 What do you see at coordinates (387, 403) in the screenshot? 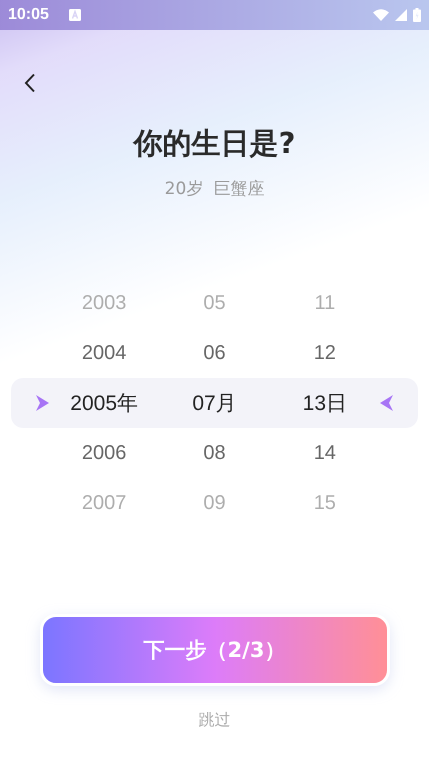
I see `left-pointer-icon` at bounding box center [387, 403].